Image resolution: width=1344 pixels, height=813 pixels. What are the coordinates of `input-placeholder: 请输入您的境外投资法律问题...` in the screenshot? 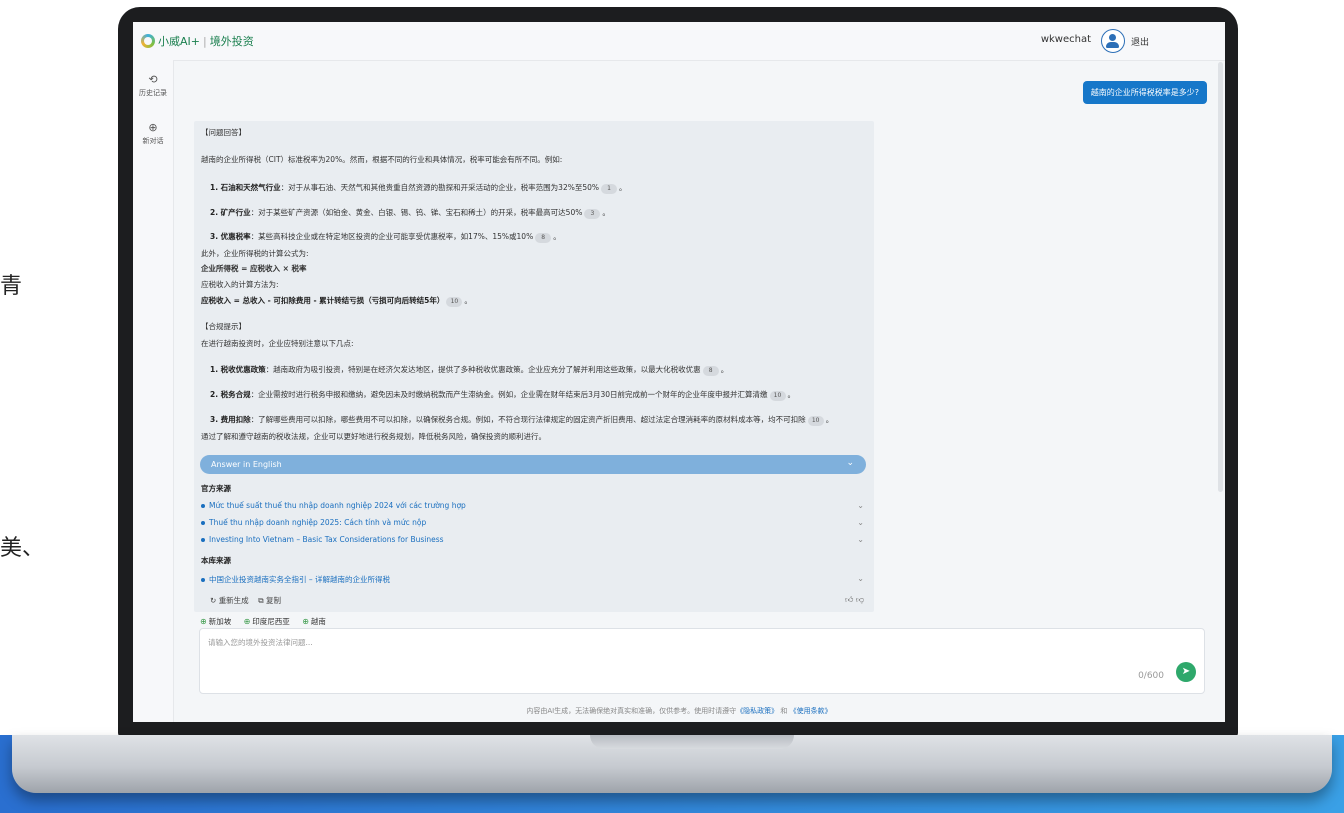 It's located at (260, 642).